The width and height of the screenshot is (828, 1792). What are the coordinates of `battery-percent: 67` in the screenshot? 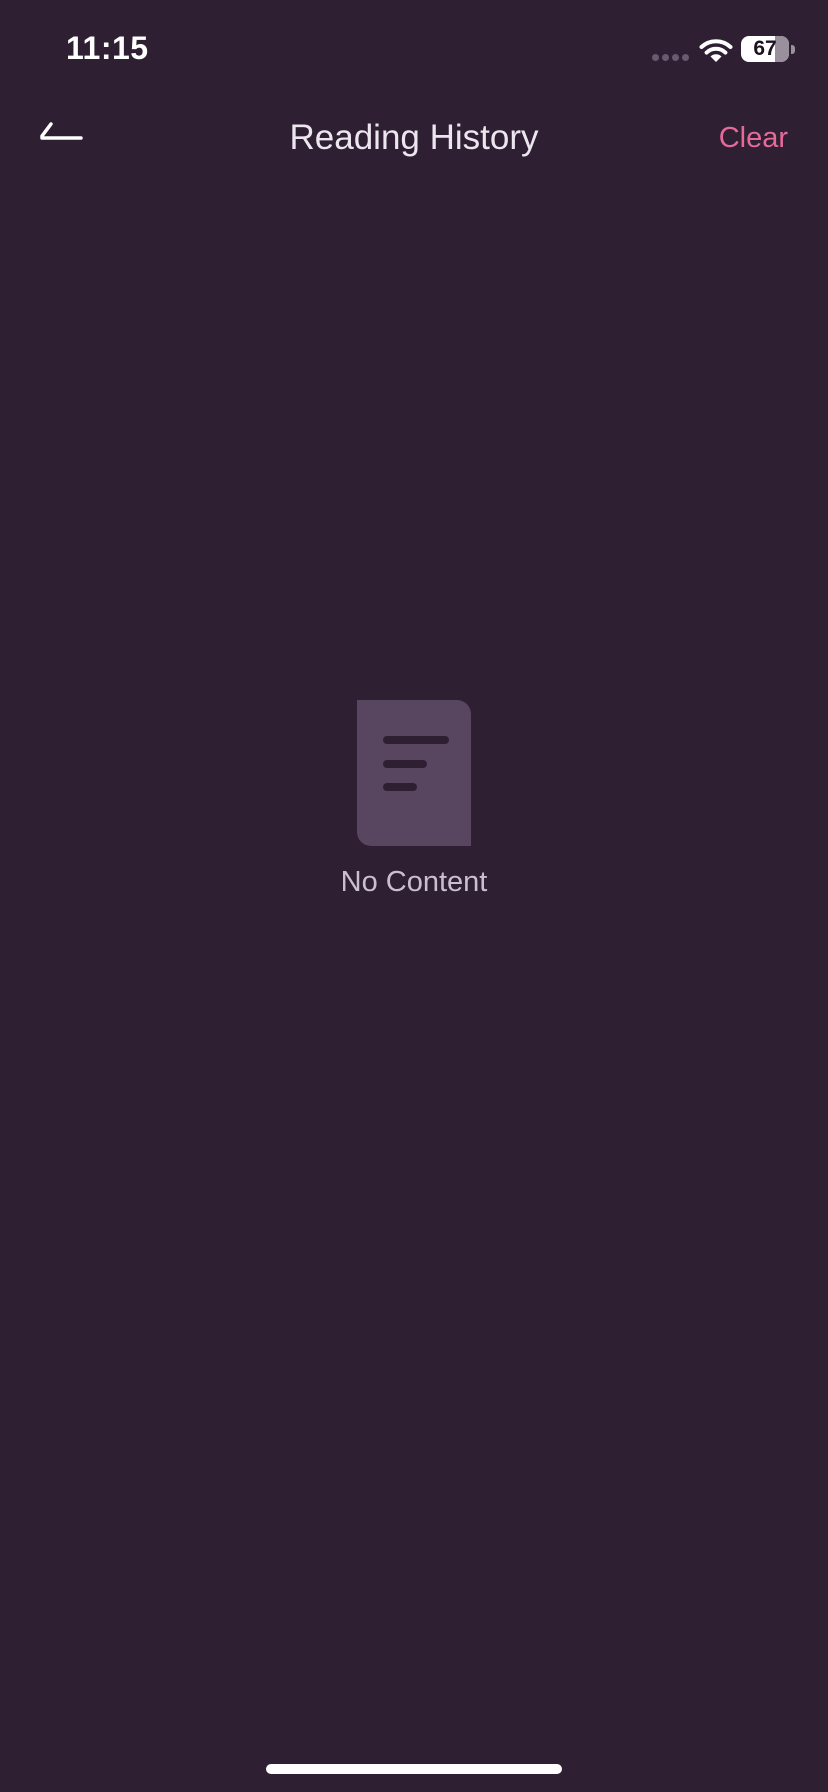 It's located at (765, 48).